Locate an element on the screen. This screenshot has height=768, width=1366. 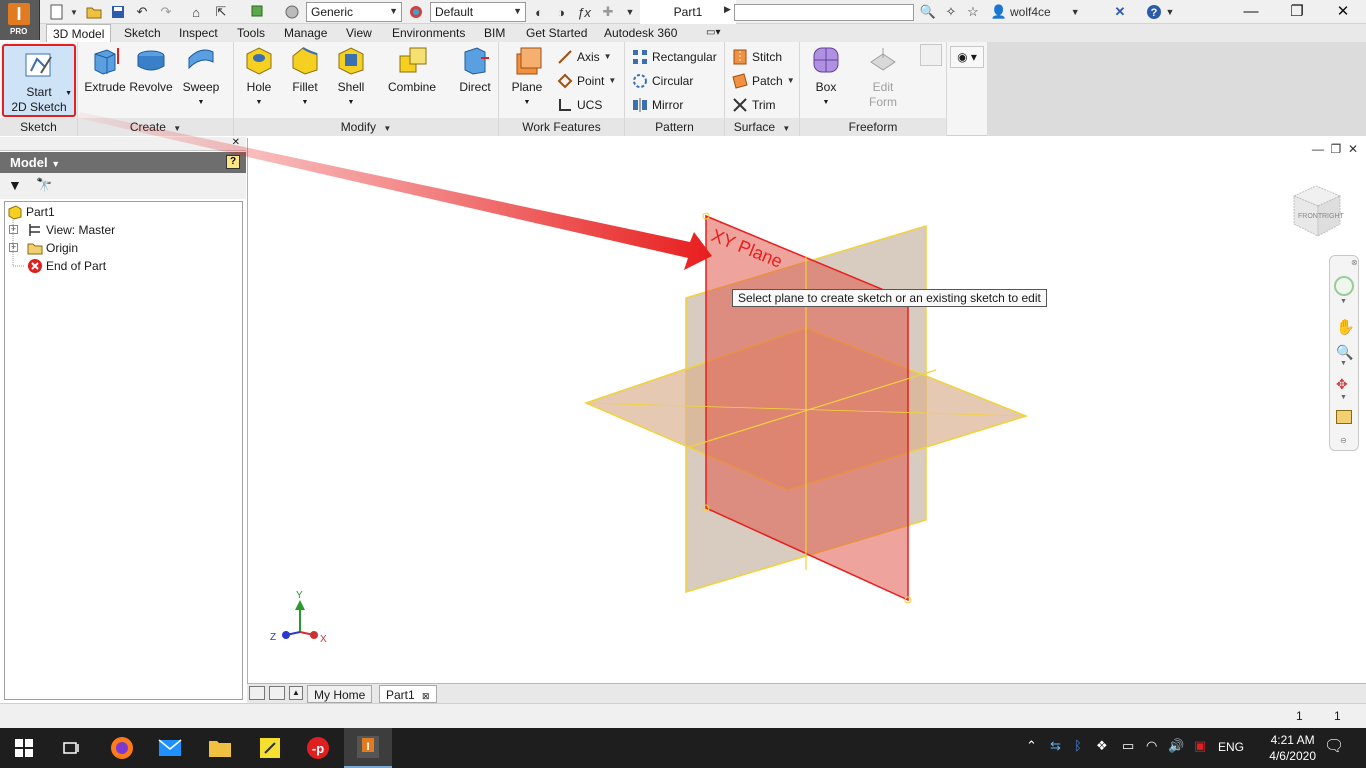
shell-button: Shell ▼ is located at coordinates (351, 77).